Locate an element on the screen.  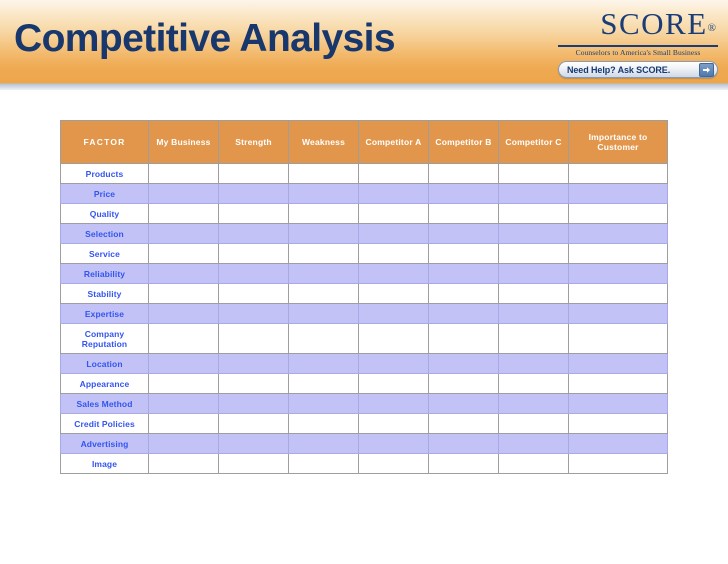
ask-score-button: Need Help? Ask SCORE. is located at coordinates (638, 69).